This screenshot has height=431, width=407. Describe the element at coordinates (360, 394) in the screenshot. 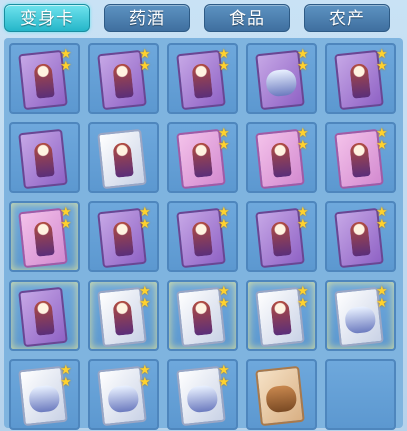

I see `empty-slot` at that location.